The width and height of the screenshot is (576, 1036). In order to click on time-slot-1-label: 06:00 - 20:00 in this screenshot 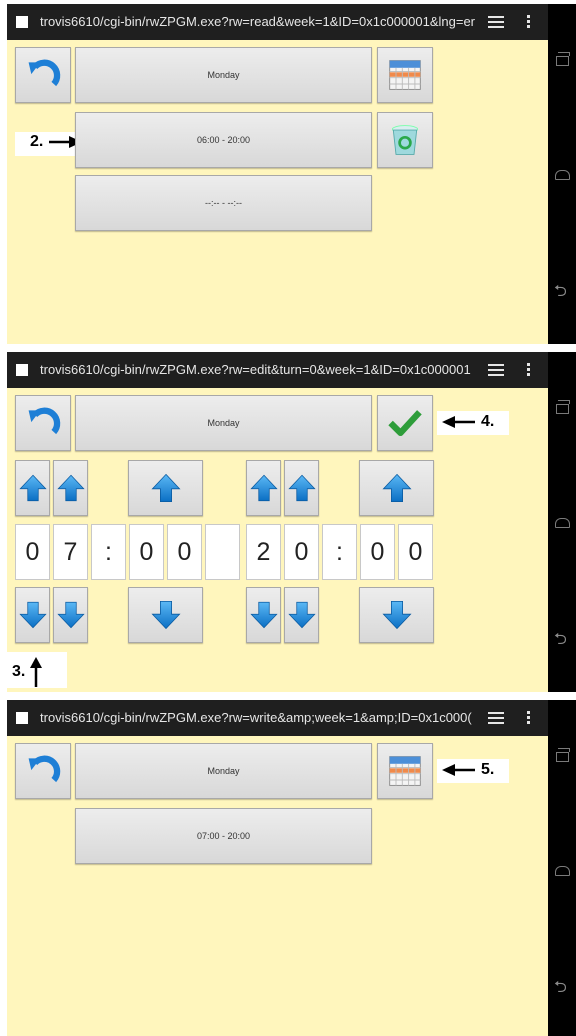, I will do `click(223, 140)`.